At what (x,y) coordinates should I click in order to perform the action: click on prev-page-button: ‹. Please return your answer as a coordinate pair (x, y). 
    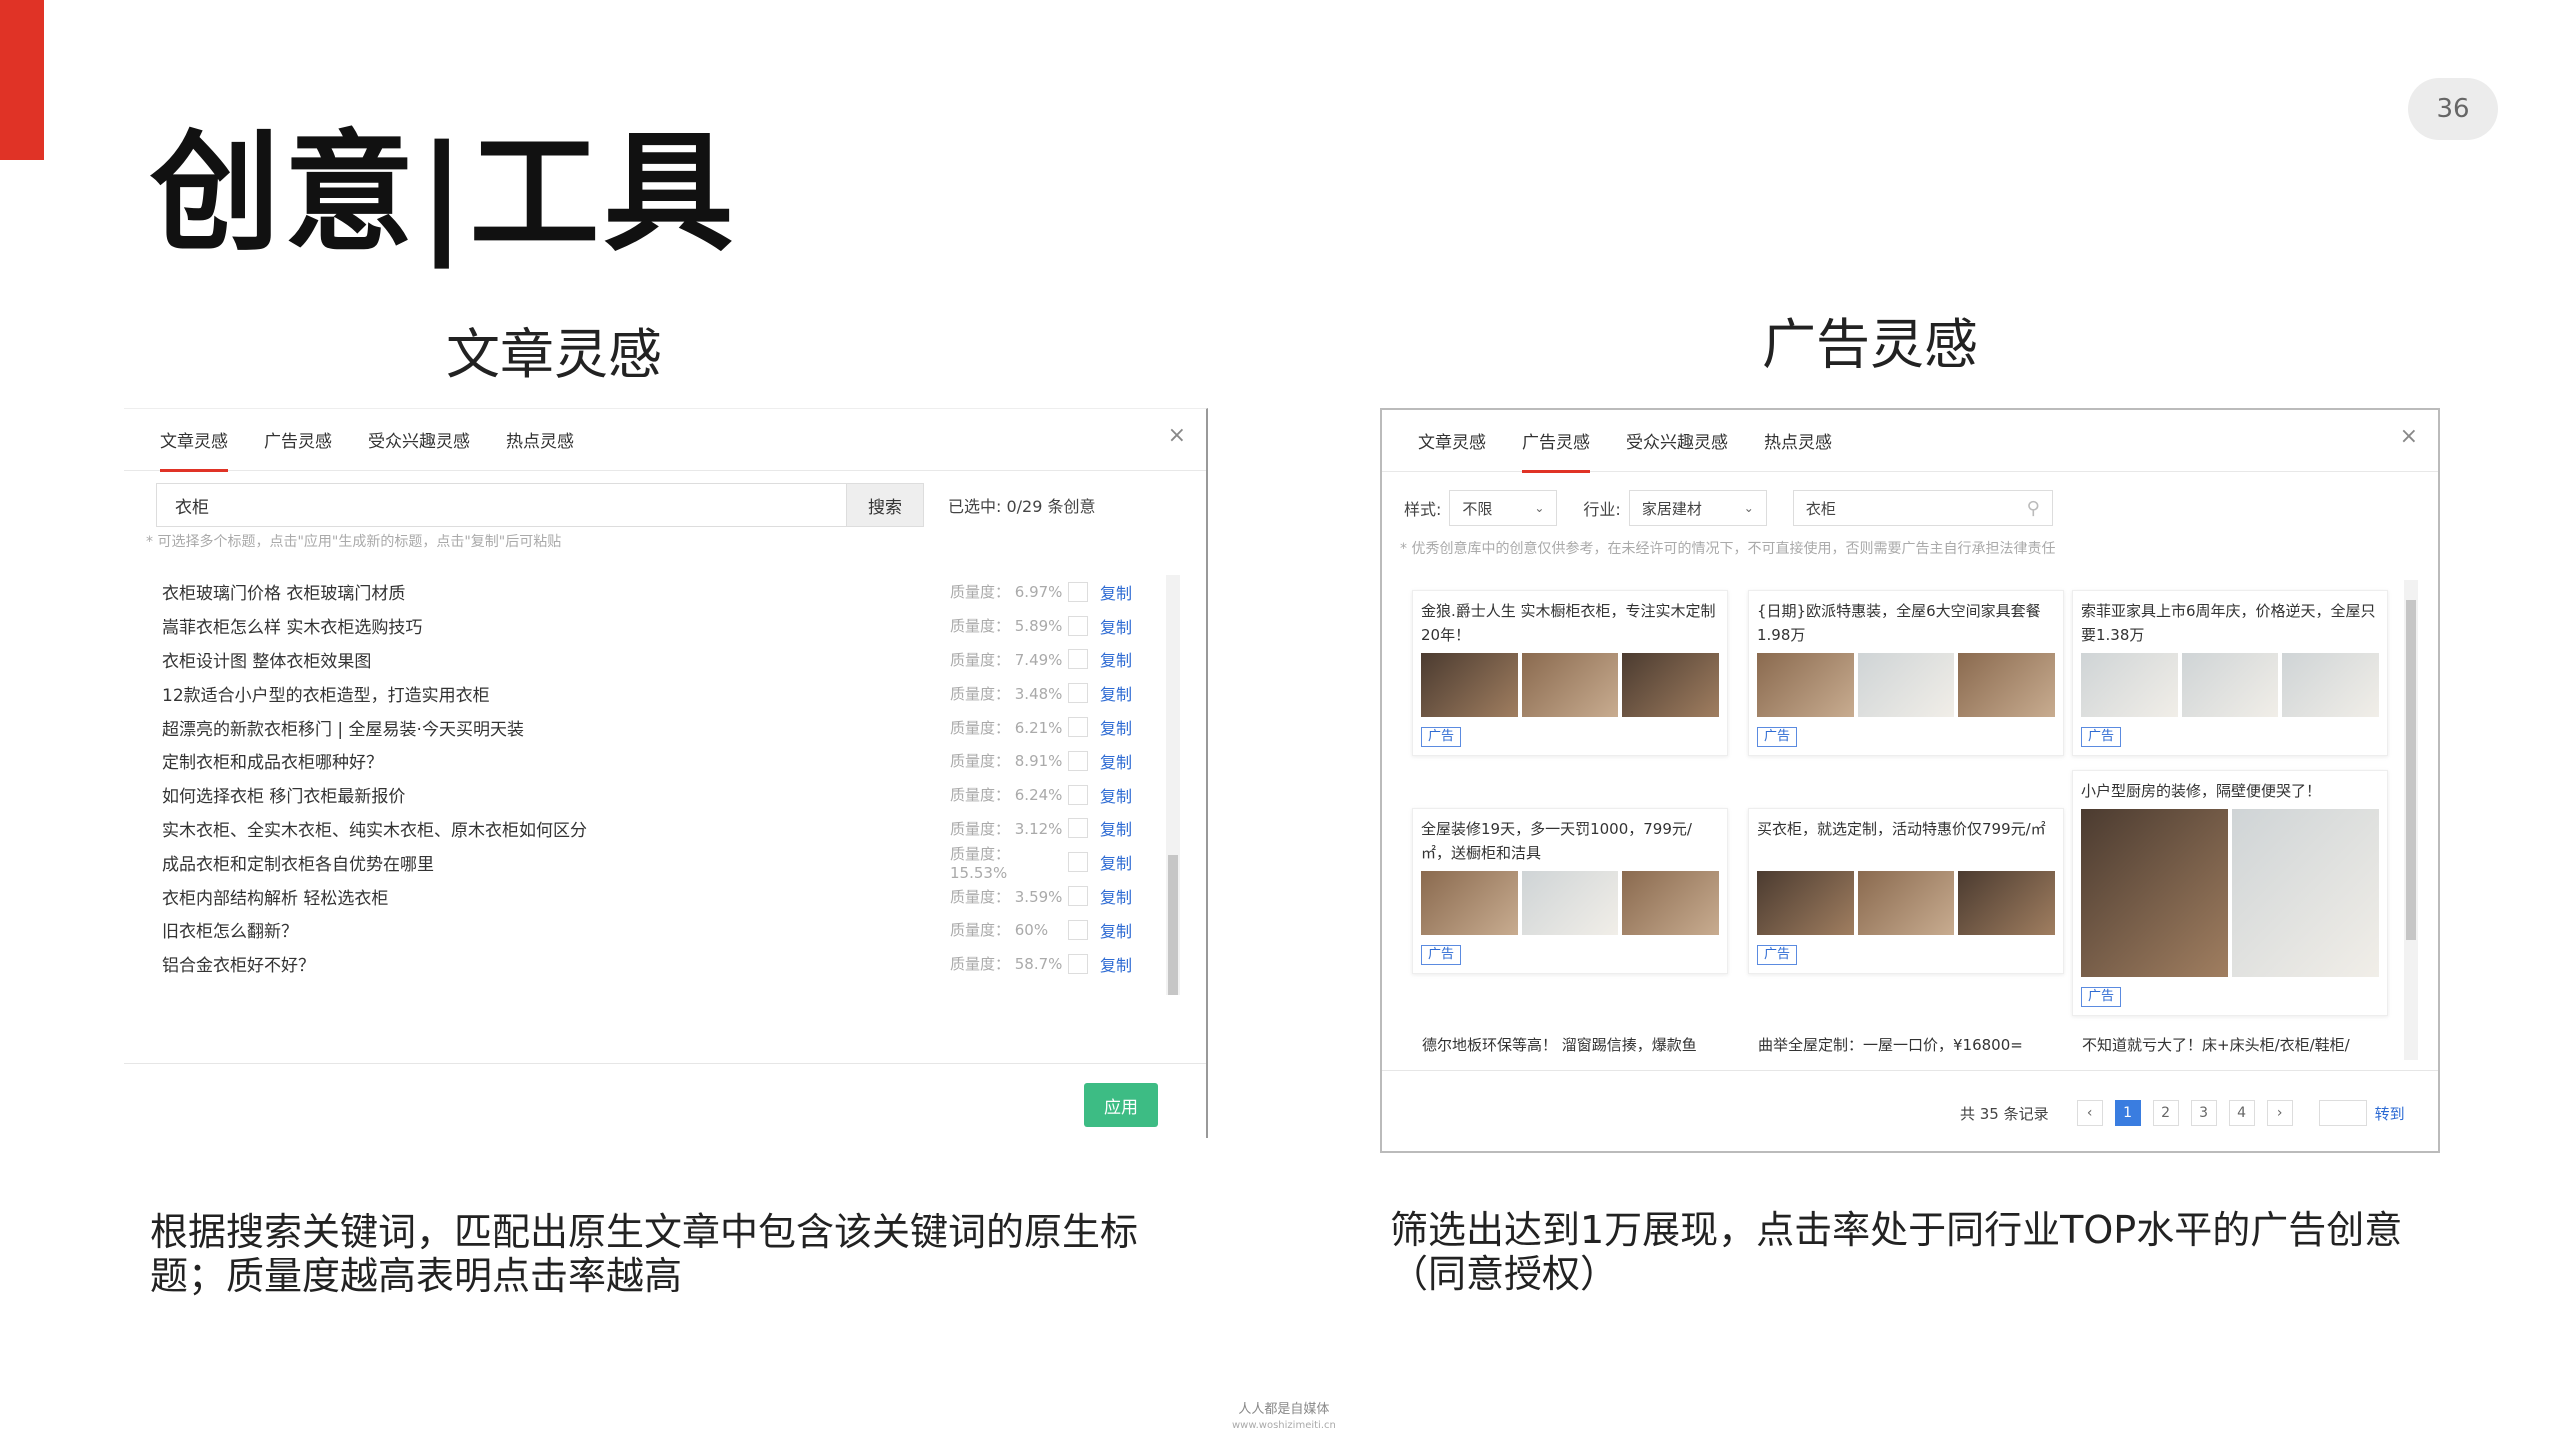
    Looking at the image, I should click on (2089, 1113).